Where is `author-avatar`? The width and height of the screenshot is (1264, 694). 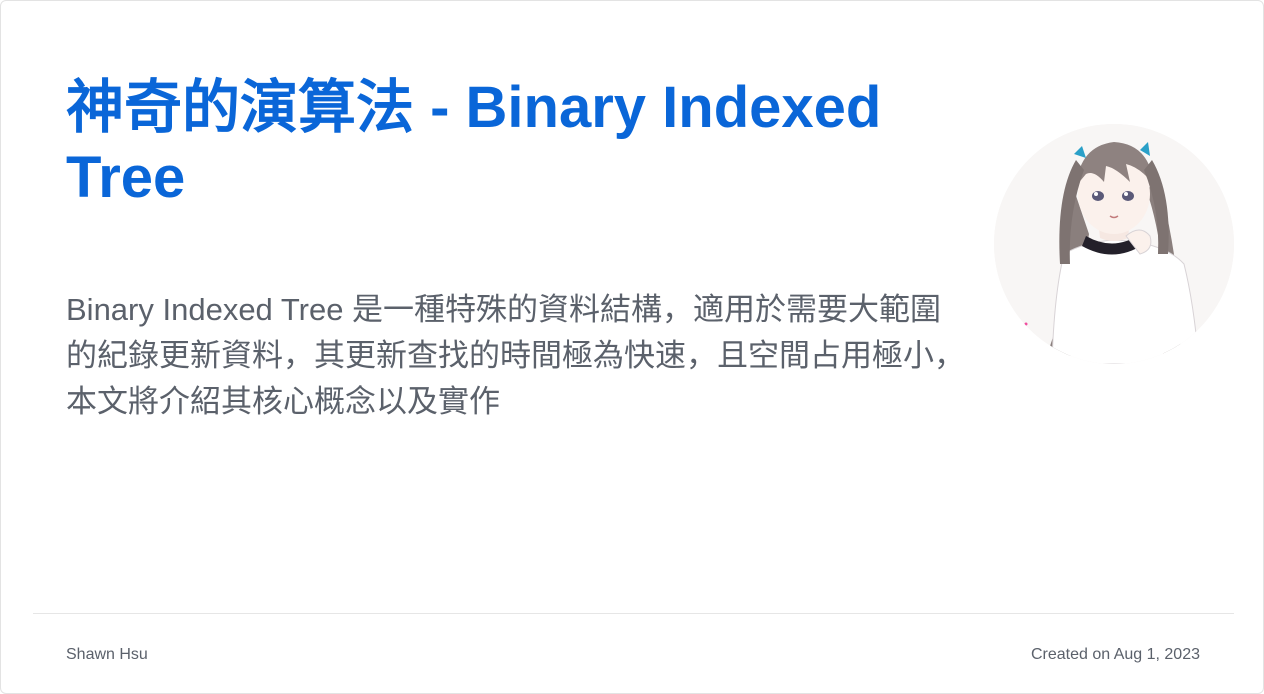 author-avatar is located at coordinates (1114, 244).